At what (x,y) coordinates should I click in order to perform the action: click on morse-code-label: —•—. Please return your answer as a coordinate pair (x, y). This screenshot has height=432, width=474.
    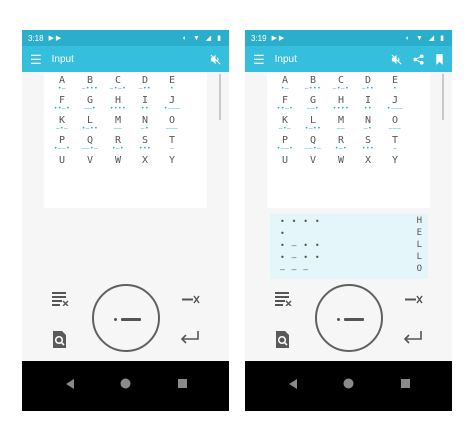
    Looking at the image, I should click on (285, 128).